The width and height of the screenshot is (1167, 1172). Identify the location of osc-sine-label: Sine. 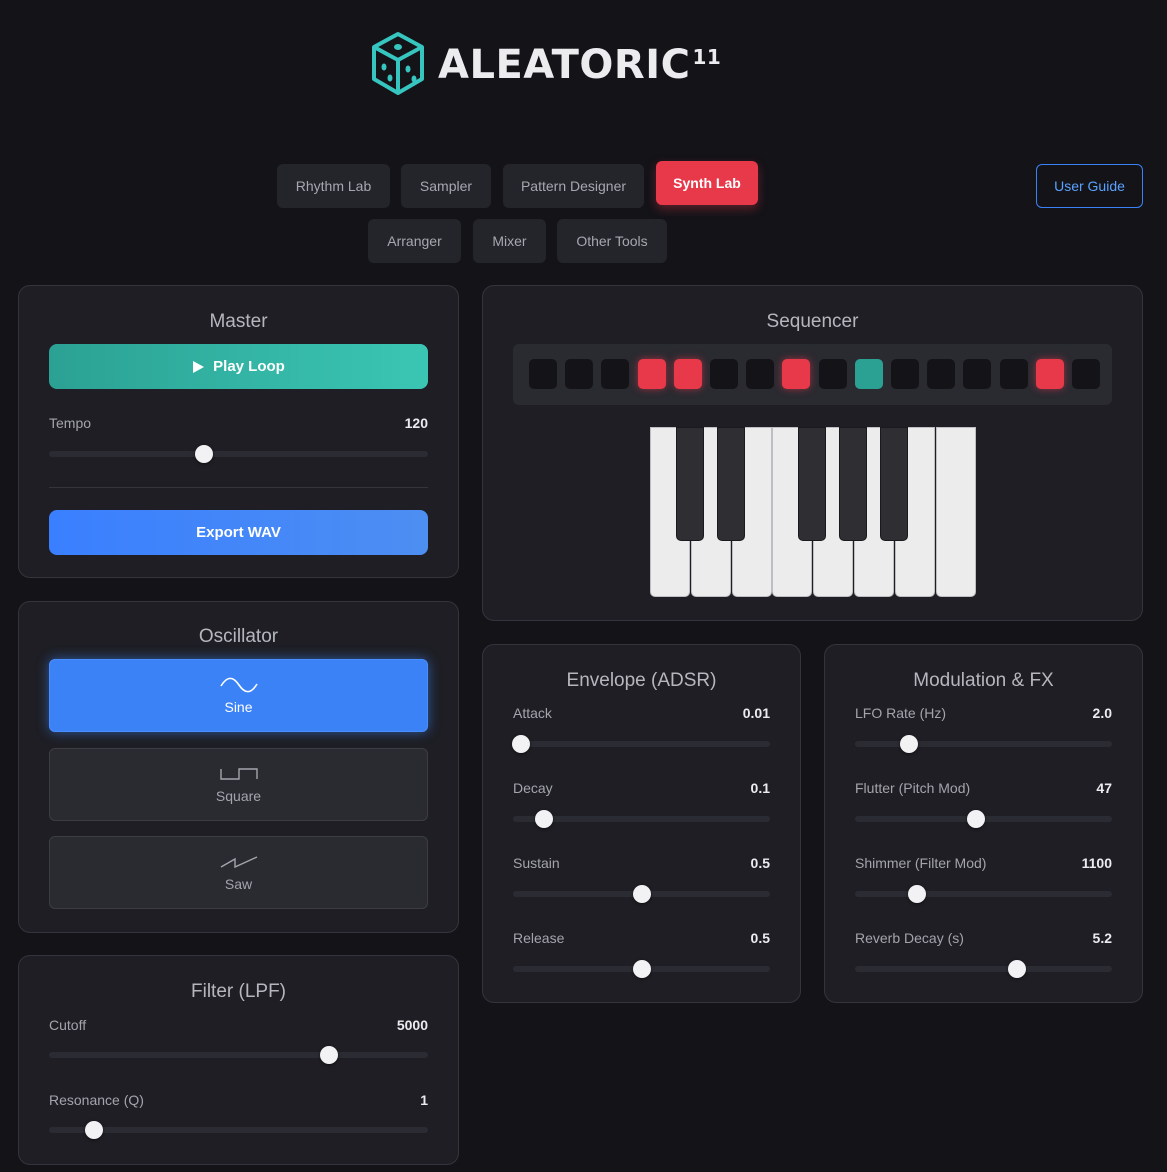
(238, 706).